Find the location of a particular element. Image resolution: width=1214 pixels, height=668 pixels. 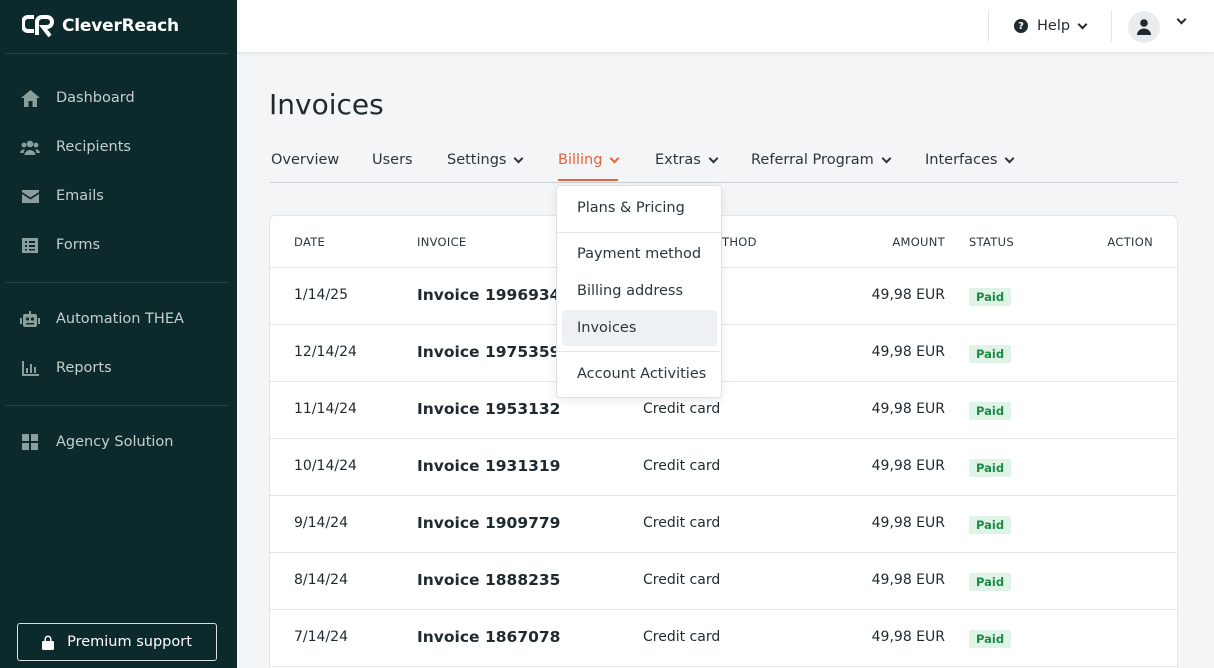

sidebar-item-emails: Emails is located at coordinates (62, 196).